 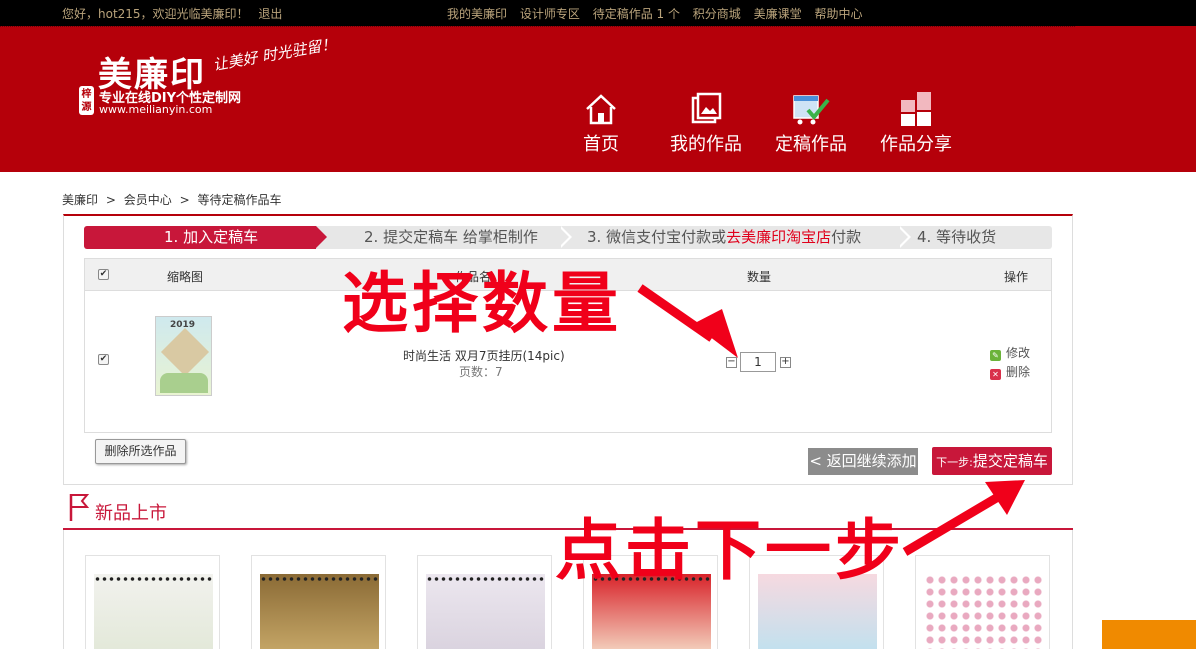 I want to click on taobao-store-link: 去美廉印淘宝店, so click(x=778, y=237).